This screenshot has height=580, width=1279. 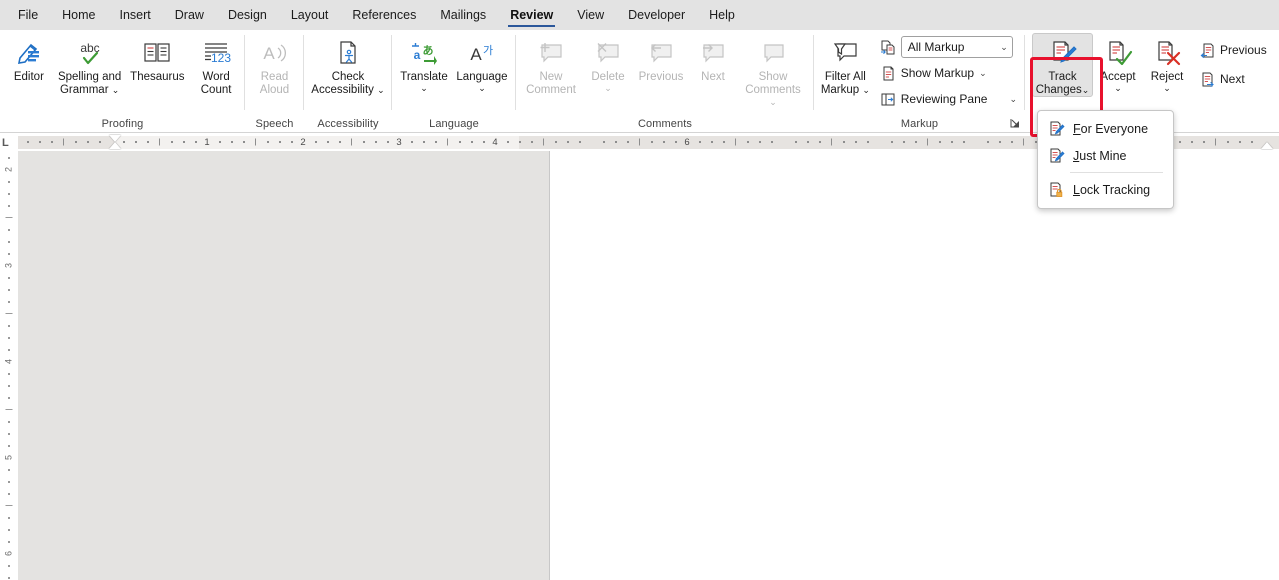 I want to click on delete-comment-button: Delete ⌄, so click(x=608, y=63).